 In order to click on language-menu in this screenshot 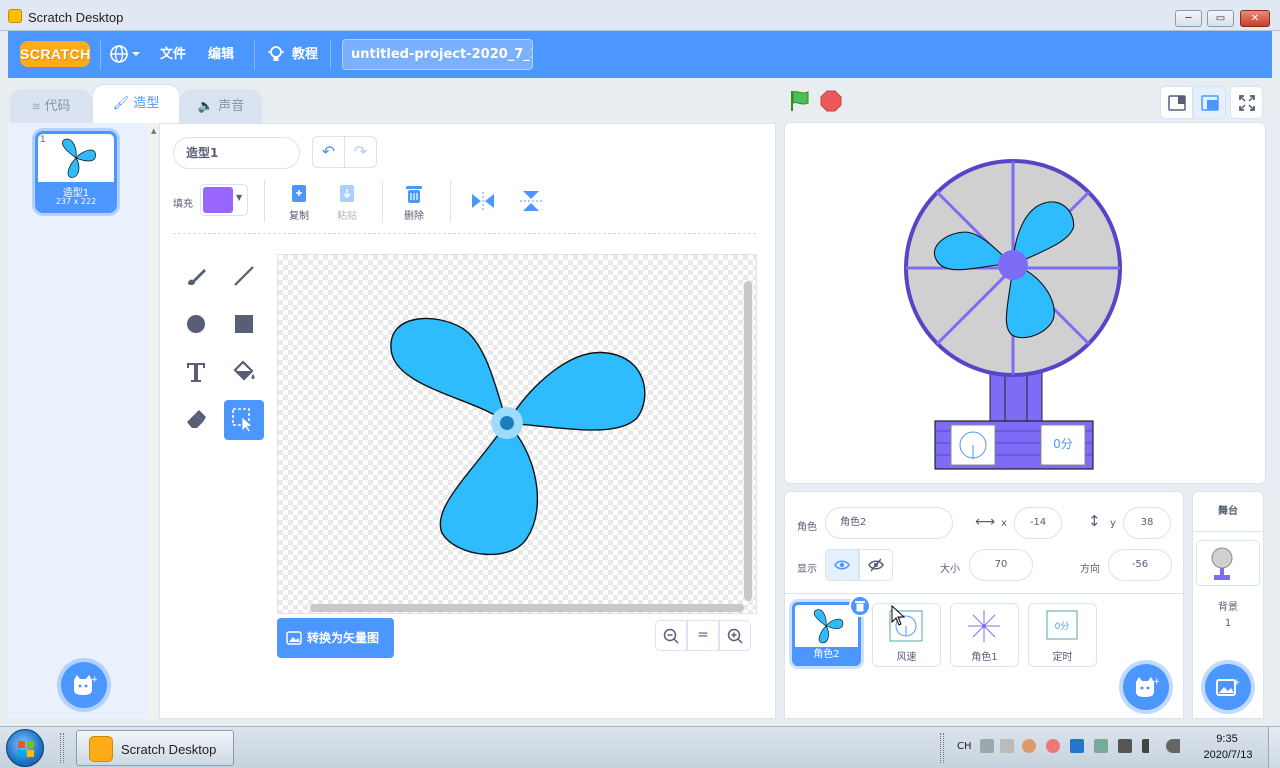, I will do `click(129, 54)`.